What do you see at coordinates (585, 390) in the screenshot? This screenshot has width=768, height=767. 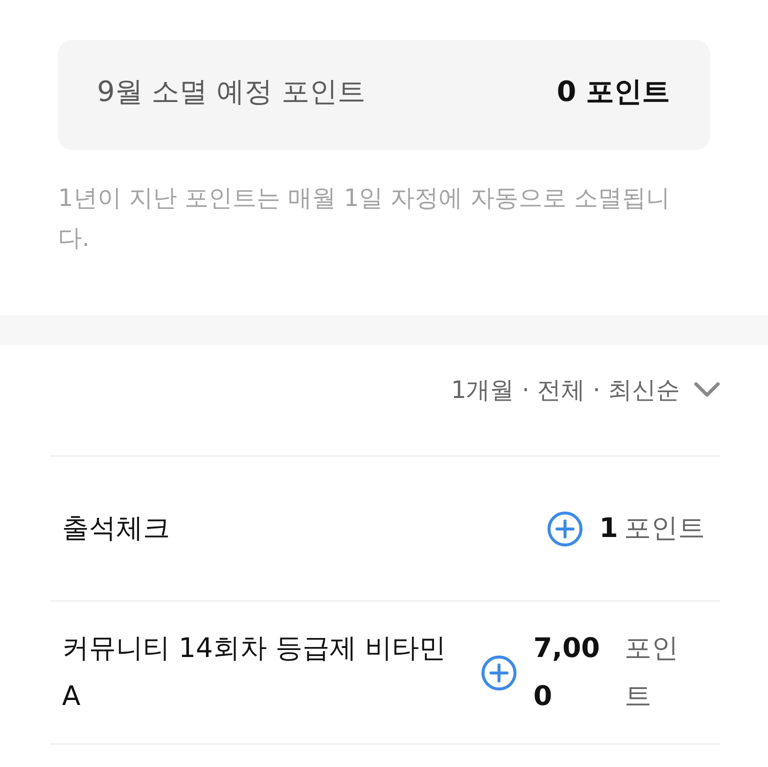 I see `filter-dropdown: 1개월 · 전체 · 최신순` at bounding box center [585, 390].